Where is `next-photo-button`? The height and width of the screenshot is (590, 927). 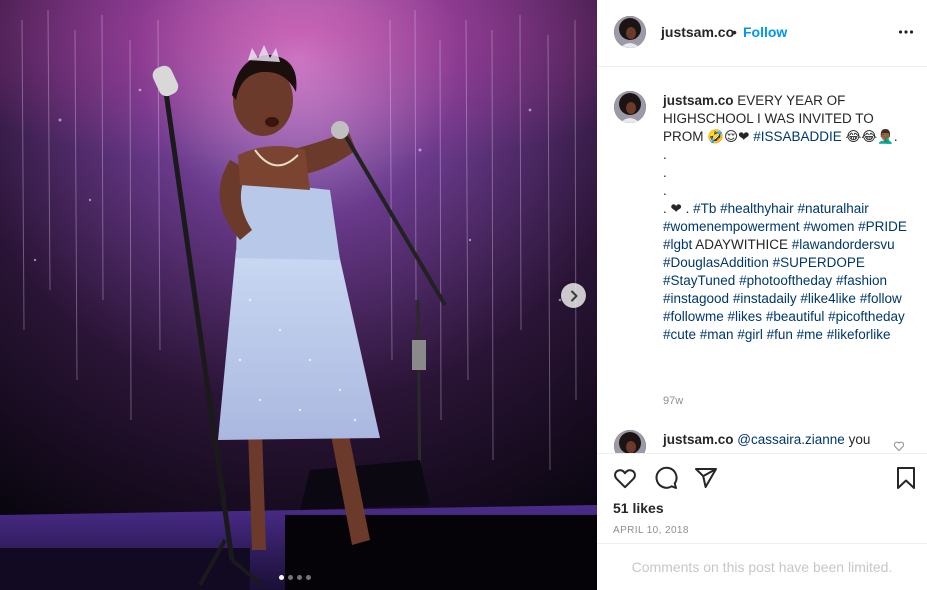
next-photo-button is located at coordinates (573, 295).